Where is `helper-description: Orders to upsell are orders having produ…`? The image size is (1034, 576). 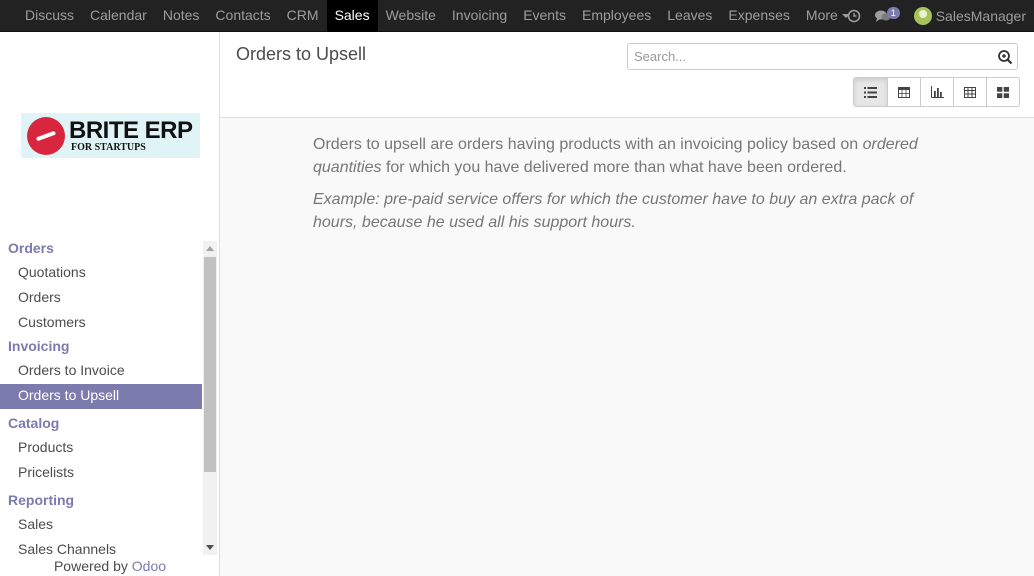 helper-description: Orders to upsell are orders having produ… is located at coordinates (615, 156).